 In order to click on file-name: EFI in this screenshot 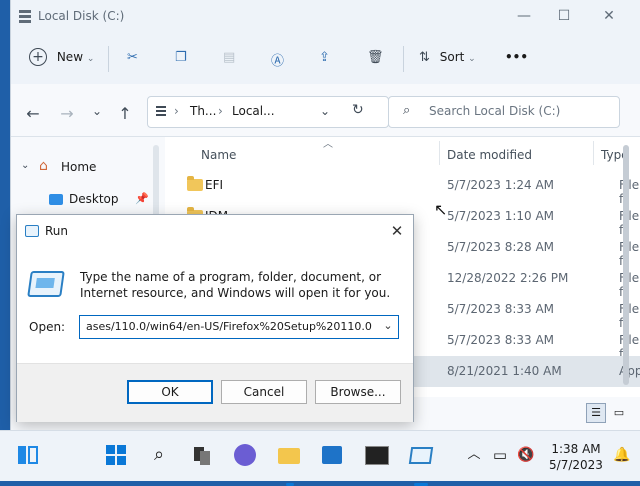, I will do `click(214, 185)`.